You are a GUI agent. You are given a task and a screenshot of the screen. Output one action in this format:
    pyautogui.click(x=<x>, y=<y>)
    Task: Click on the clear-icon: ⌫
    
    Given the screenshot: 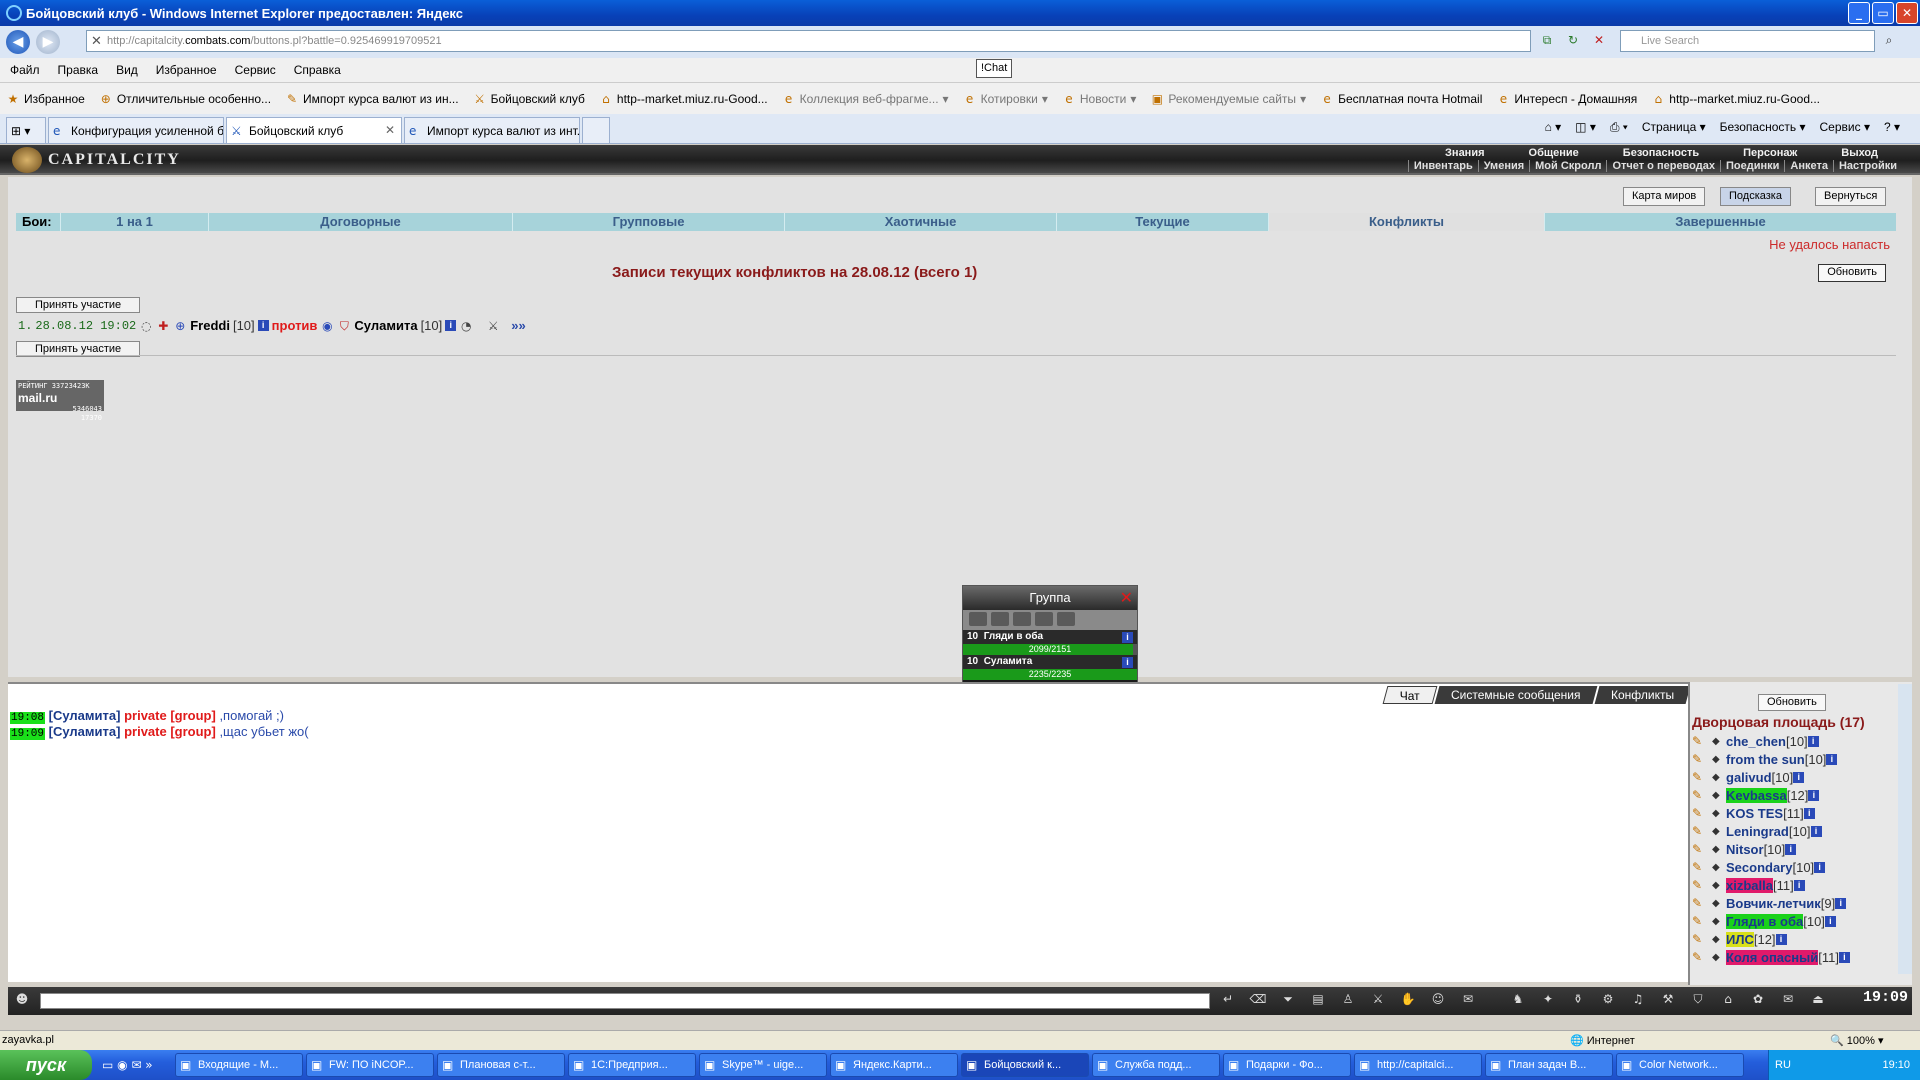 What is the action you would take?
    pyautogui.click(x=1258, y=1001)
    